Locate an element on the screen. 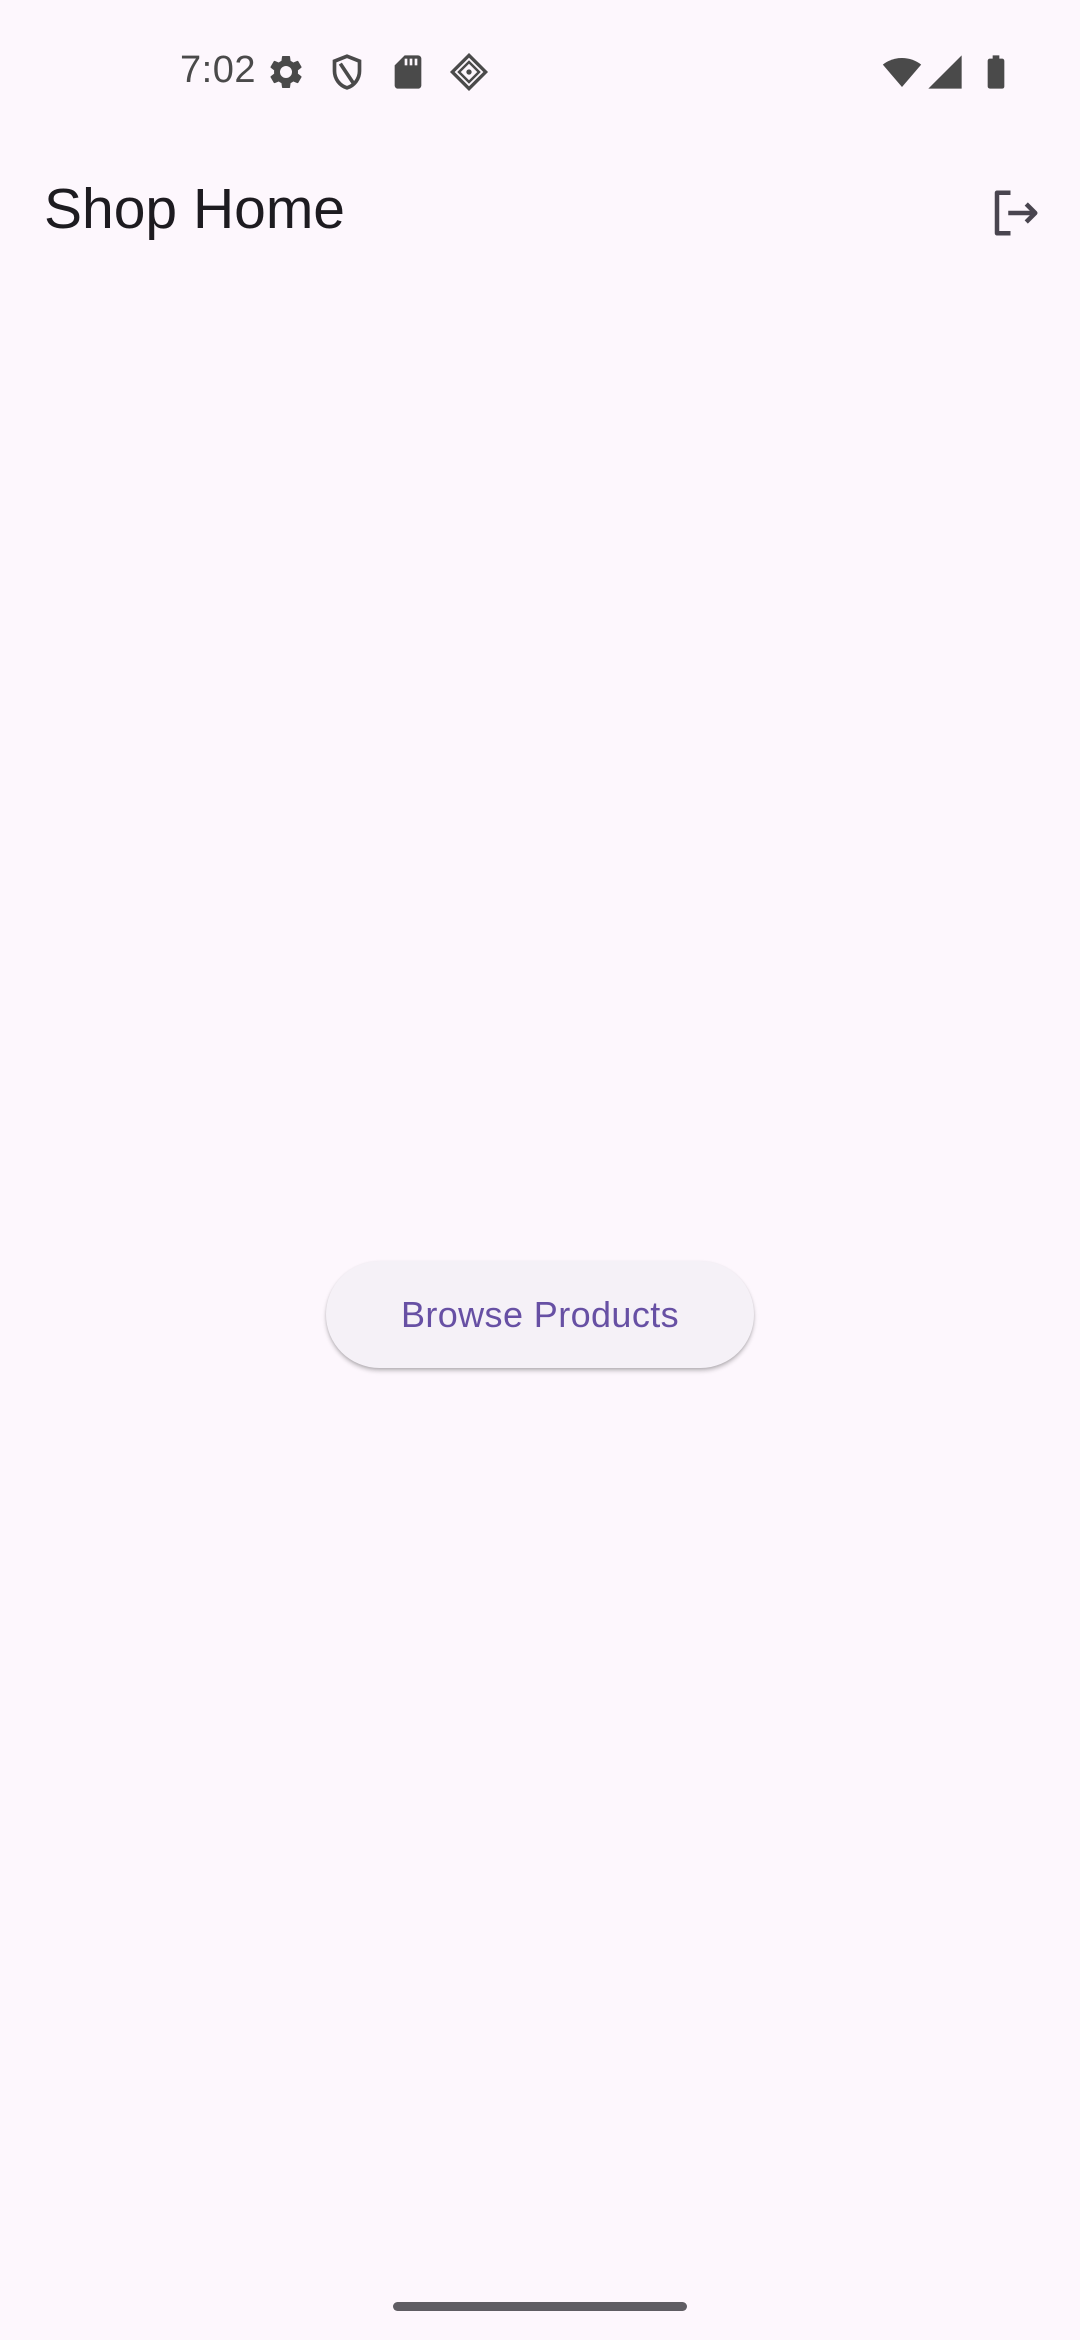  data-saver-icon is located at coordinates (469, 72).